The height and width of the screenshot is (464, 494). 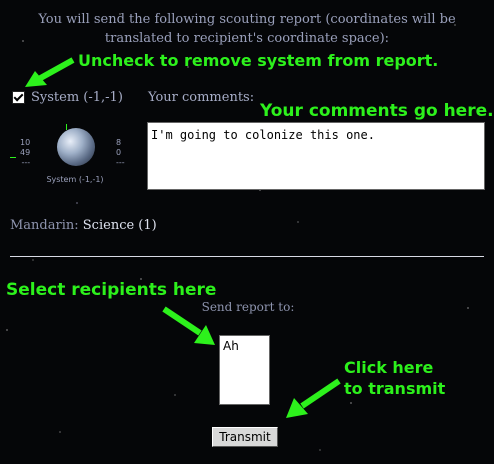 What do you see at coordinates (44, 225) in the screenshot?
I see `resource-name: Mandarin:` at bounding box center [44, 225].